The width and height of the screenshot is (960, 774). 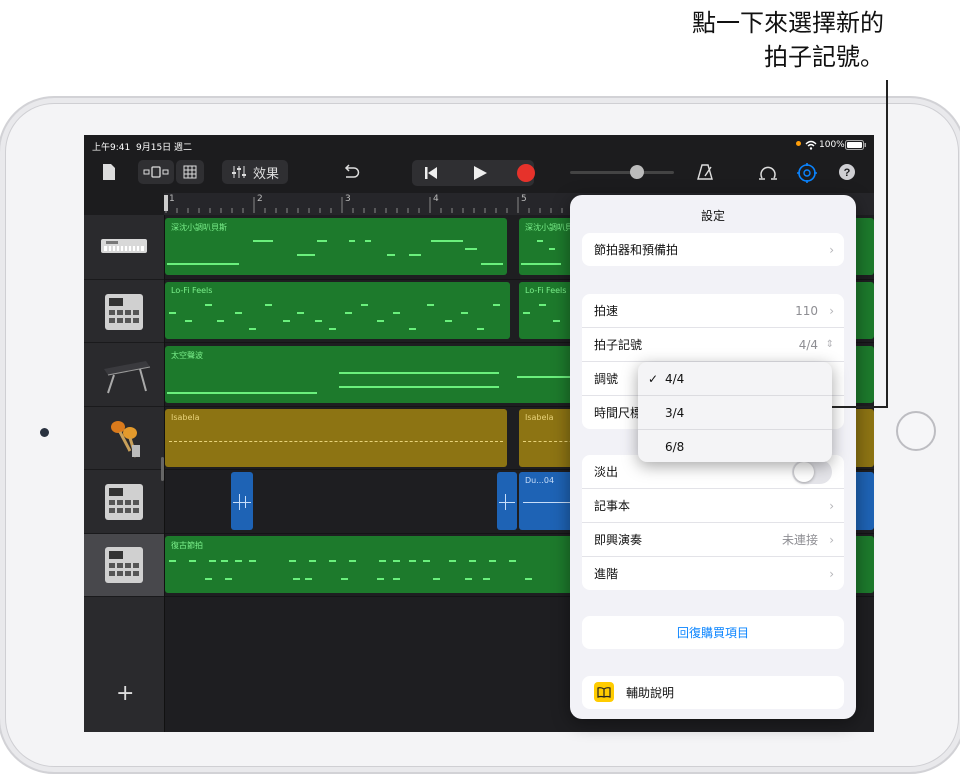 What do you see at coordinates (855, 145) in the screenshot?
I see `battery-icon` at bounding box center [855, 145].